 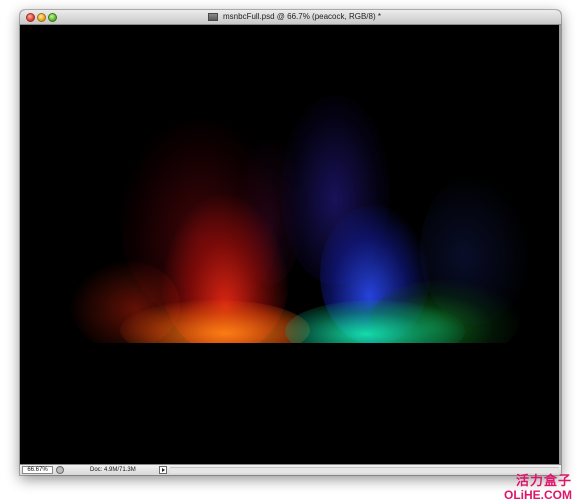 What do you see at coordinates (302, 16) in the screenshot?
I see `window-title: msnbcFull.psd @ 66.7% (peacock, RGB/8) *` at bounding box center [302, 16].